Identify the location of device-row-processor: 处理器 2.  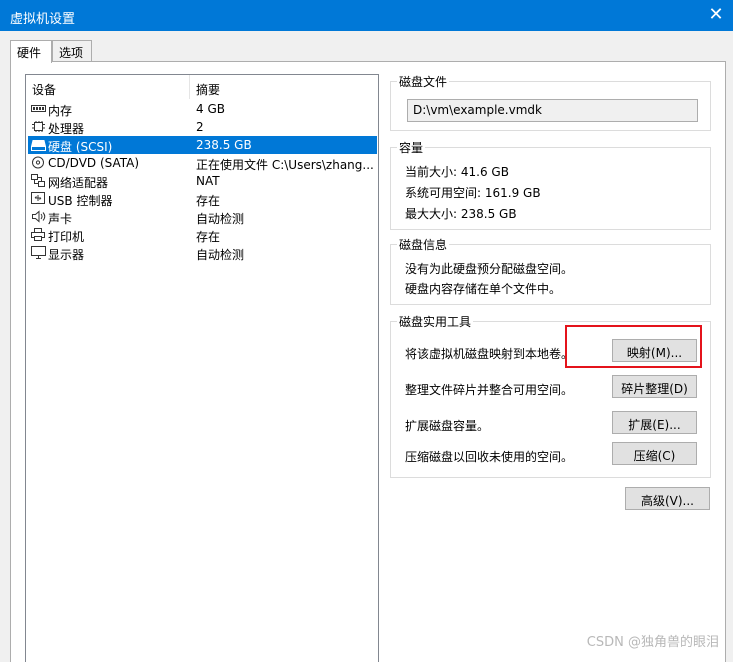
(202, 127).